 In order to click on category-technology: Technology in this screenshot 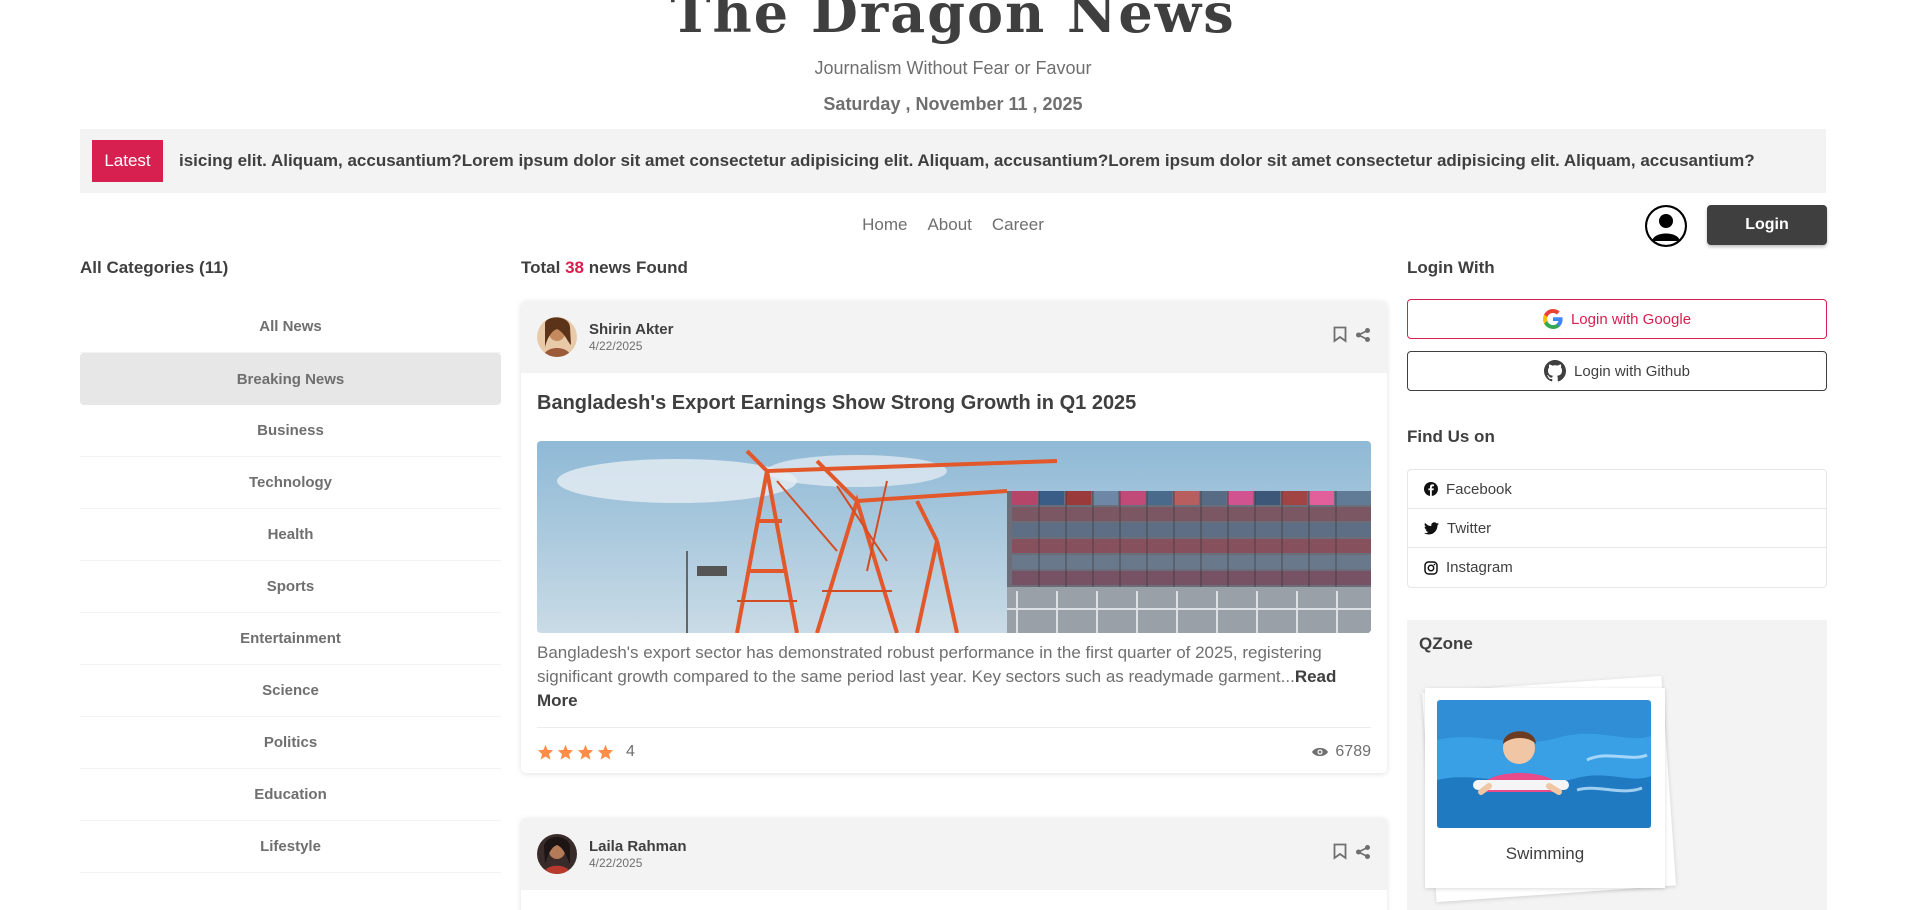, I will do `click(290, 483)`.